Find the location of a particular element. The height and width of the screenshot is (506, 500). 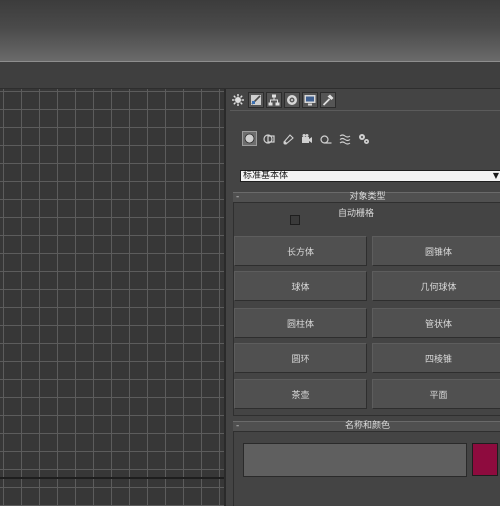

lights-category is located at coordinates (287, 138).